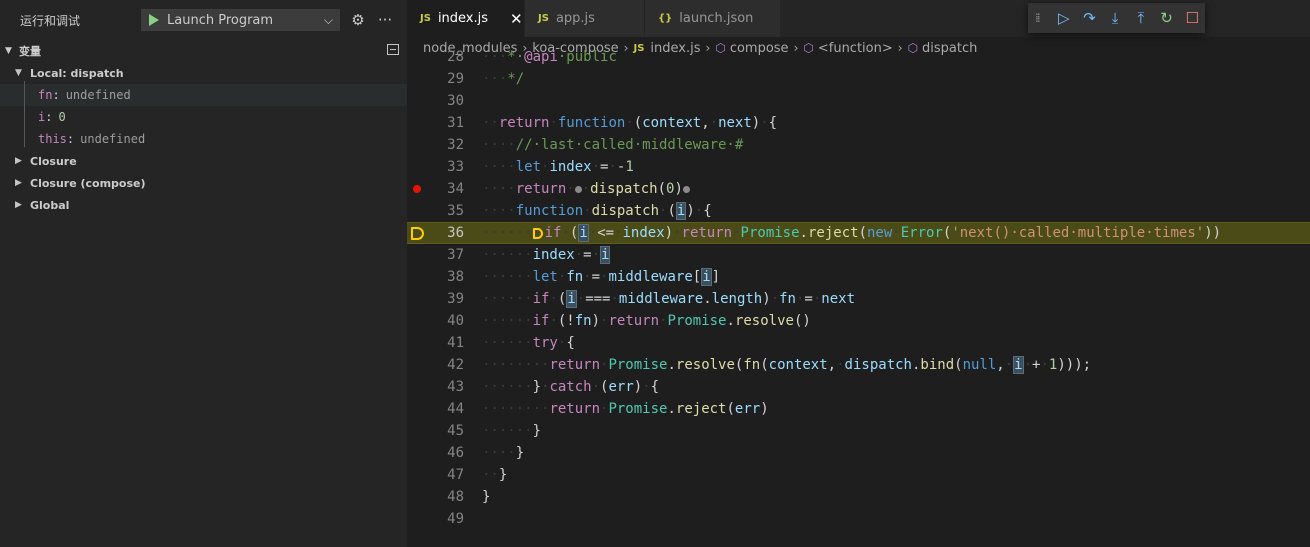 The height and width of the screenshot is (547, 1310). I want to click on line-number: 49, so click(455, 519).